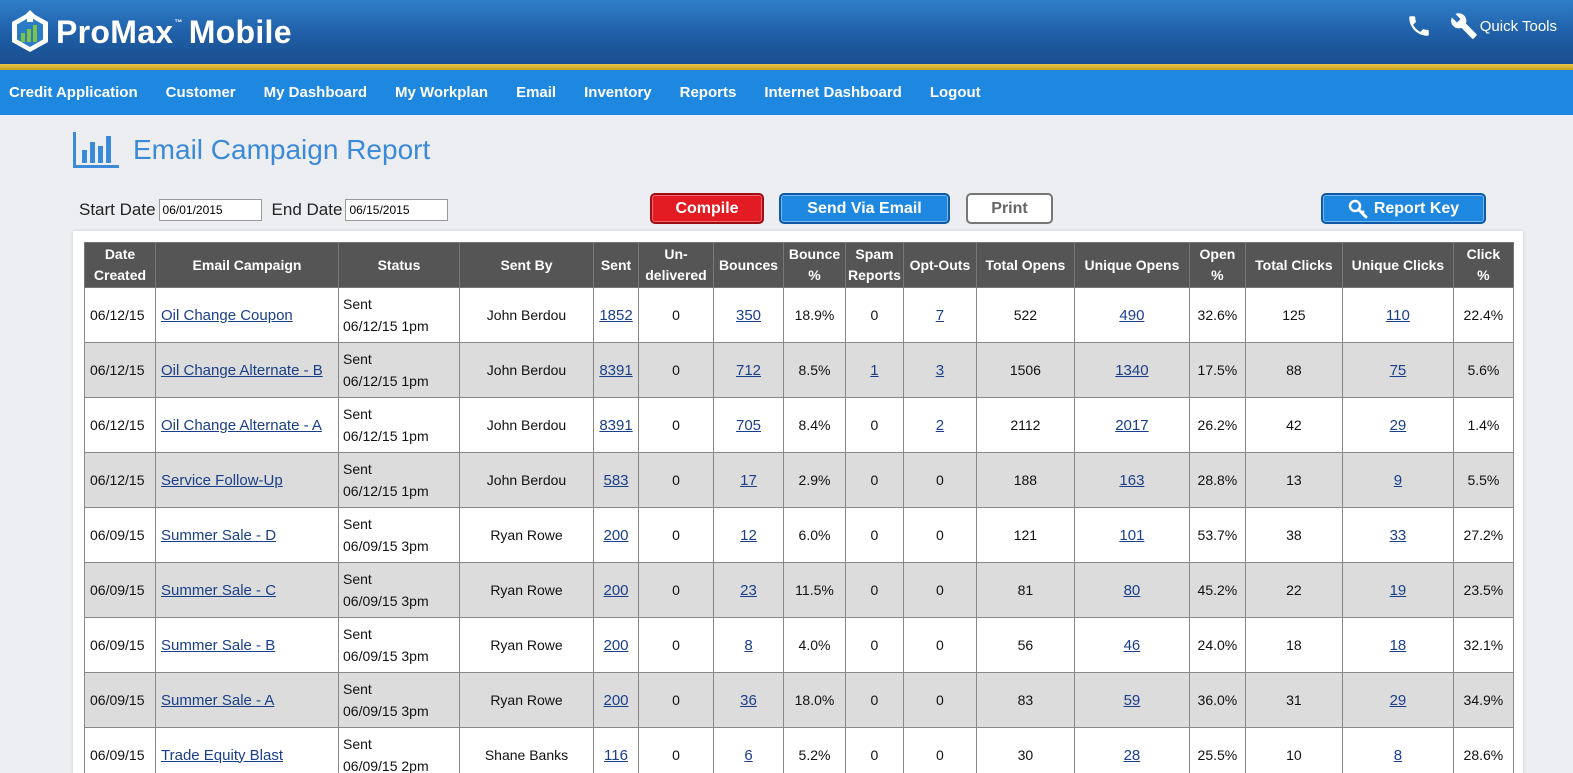 Image resolution: width=1573 pixels, height=773 pixels. Describe the element at coordinates (1464, 26) in the screenshot. I see `wrench-icon` at that location.